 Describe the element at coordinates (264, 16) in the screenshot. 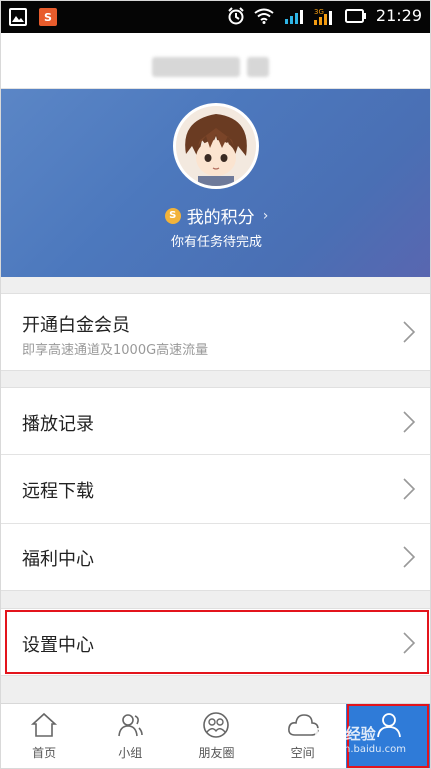

I see `wifi-icon` at that location.